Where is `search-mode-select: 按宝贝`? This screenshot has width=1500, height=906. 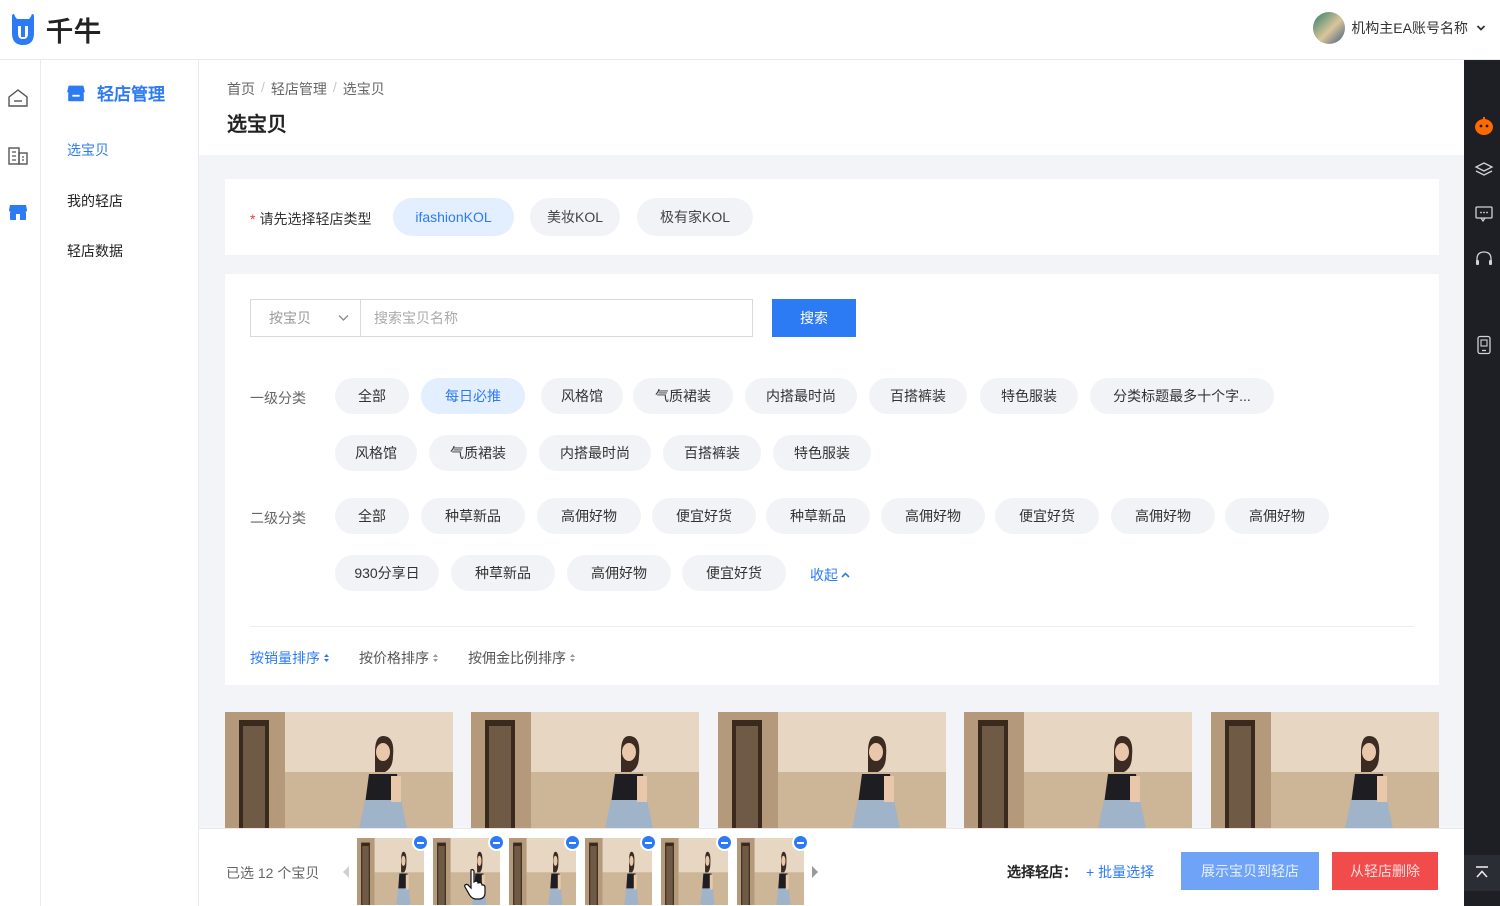
search-mode-select: 按宝贝 is located at coordinates (305, 318).